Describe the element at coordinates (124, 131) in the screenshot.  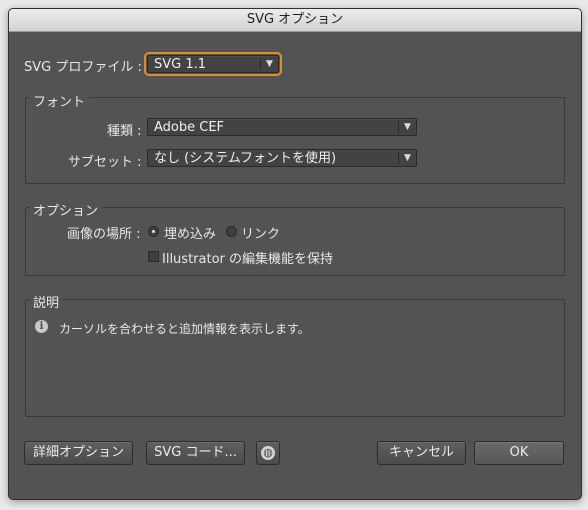
I see `font-type-label: 種類 :` at that location.